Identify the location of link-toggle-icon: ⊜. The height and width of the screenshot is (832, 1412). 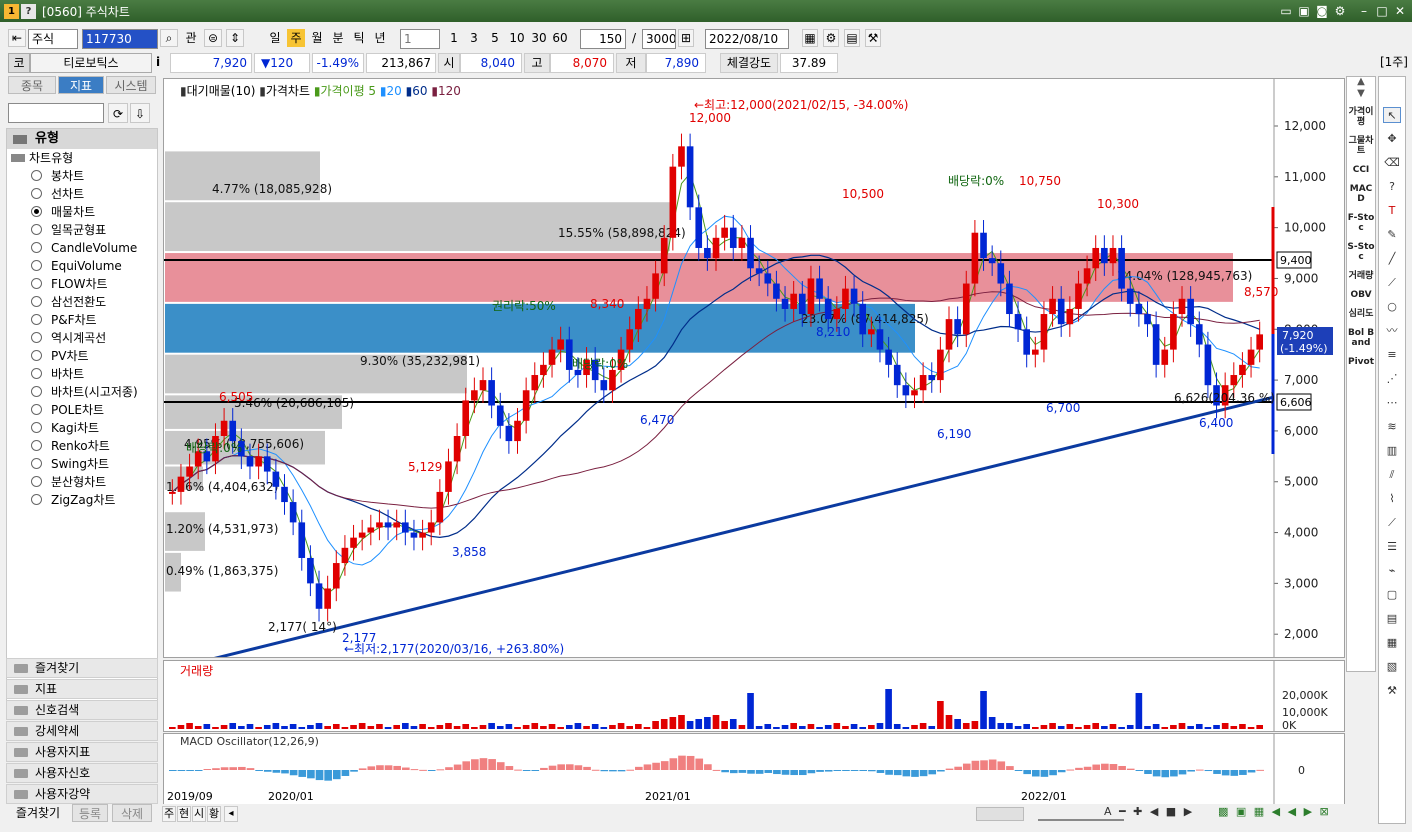
(213, 38).